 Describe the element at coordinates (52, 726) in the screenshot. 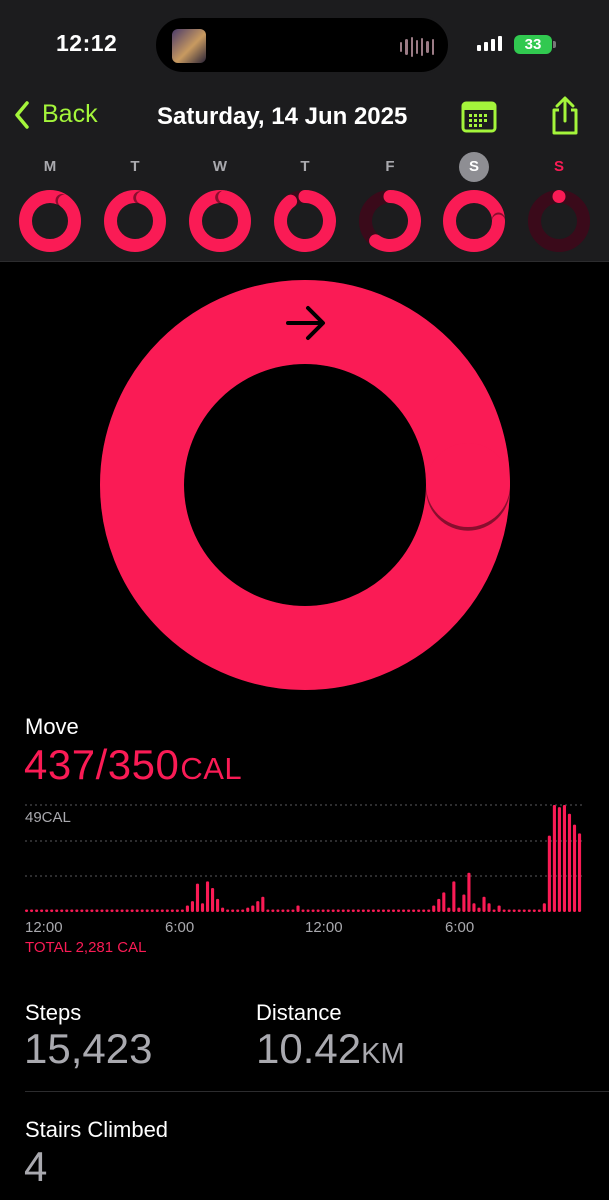

I see `move-label: Move` at that location.